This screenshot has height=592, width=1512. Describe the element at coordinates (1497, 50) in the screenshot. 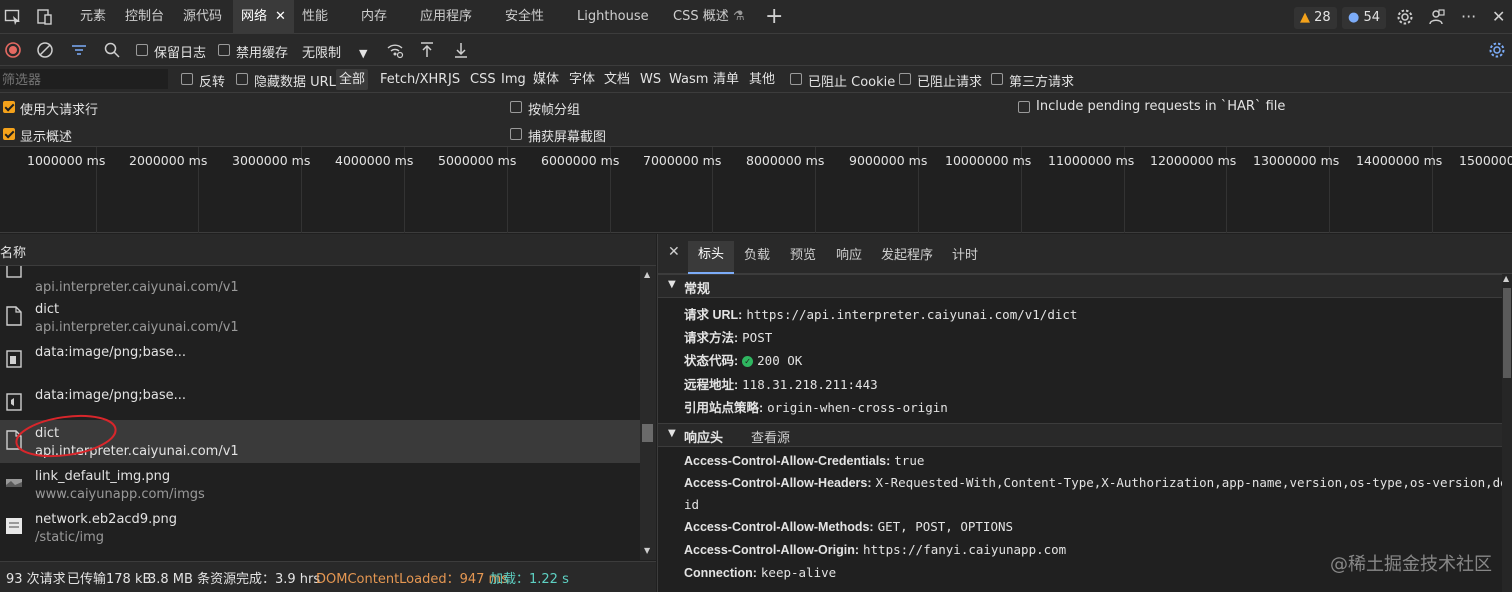

I see `network-settings-gear-icon` at that location.